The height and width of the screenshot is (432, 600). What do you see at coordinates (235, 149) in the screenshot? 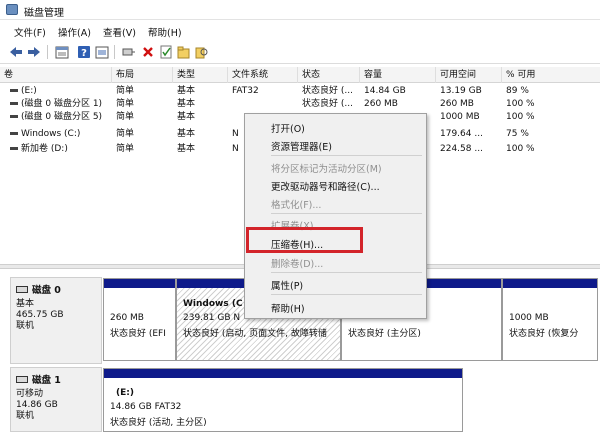
I see `fs-cell: N` at bounding box center [235, 149].